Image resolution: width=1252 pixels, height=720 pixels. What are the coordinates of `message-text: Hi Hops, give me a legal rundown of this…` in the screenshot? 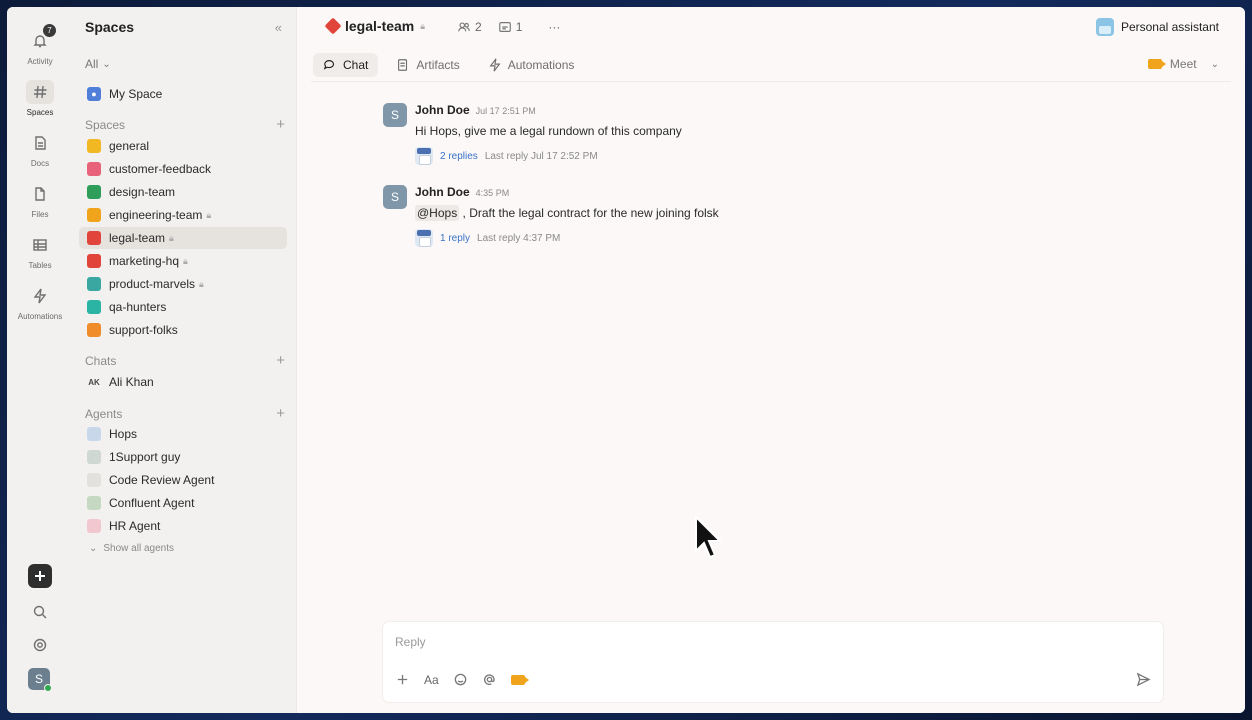 It's located at (548, 131).